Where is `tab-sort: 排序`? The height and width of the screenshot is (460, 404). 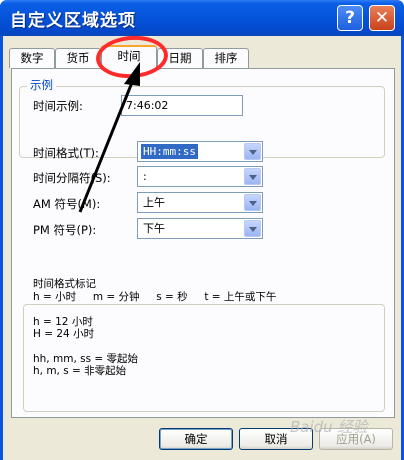
tab-sort: 排序 is located at coordinates (226, 58).